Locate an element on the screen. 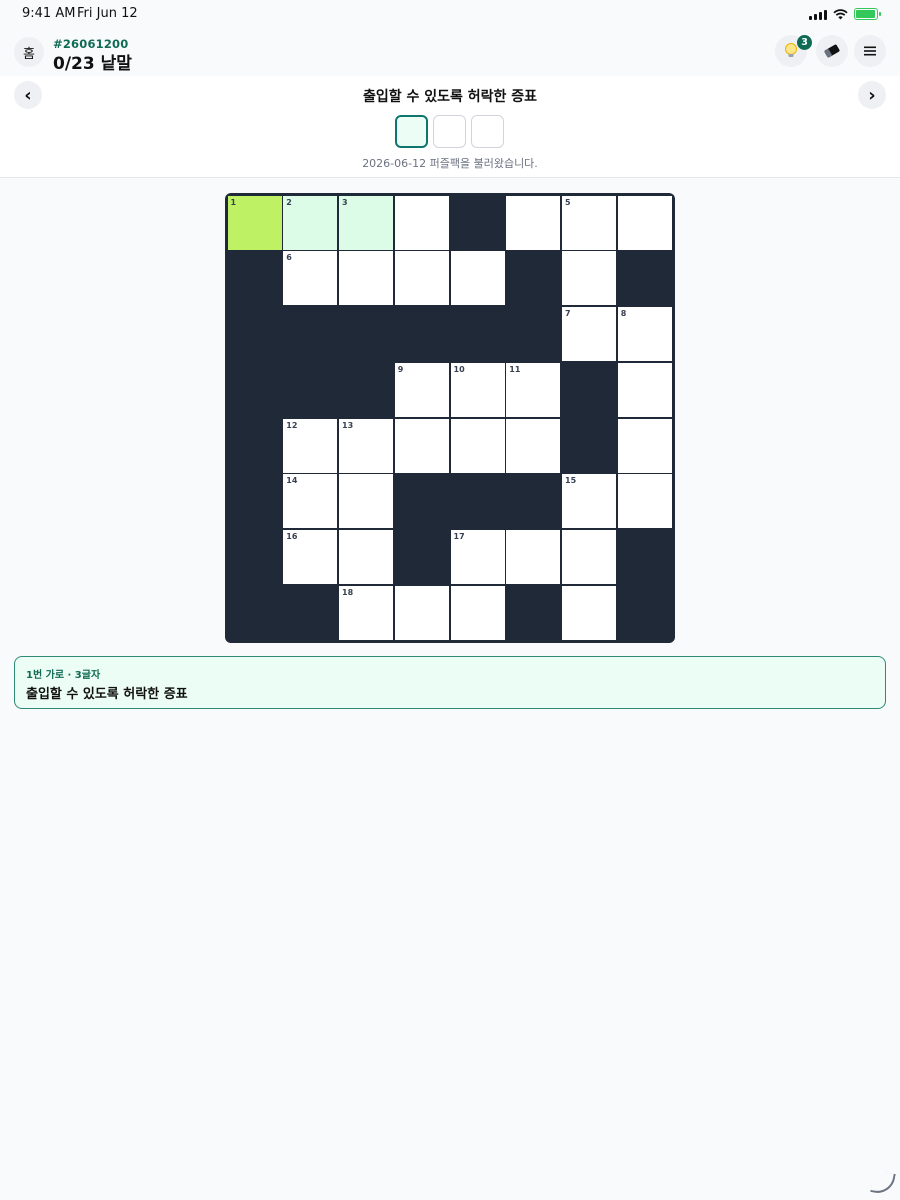 The height and width of the screenshot is (1200, 900). answer-boxes is located at coordinates (449, 131).